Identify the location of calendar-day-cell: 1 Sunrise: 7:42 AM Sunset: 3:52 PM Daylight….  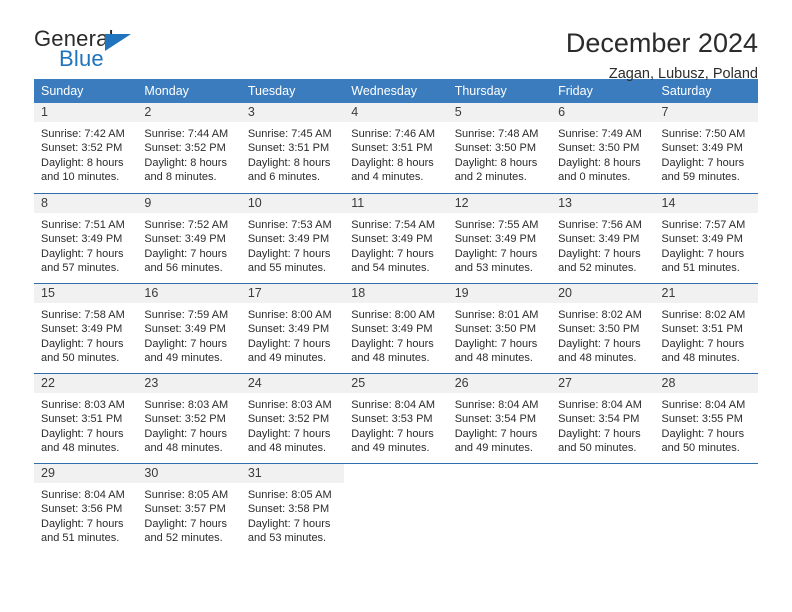
(86, 148).